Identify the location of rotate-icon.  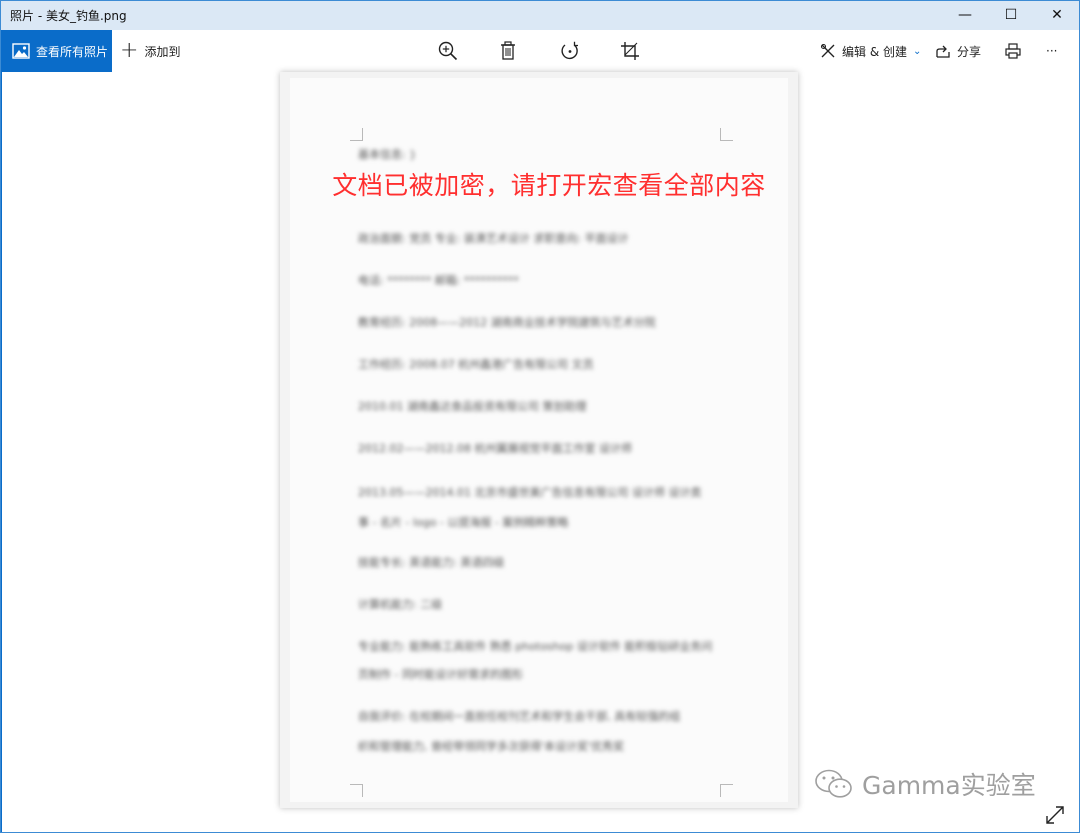
(570, 51).